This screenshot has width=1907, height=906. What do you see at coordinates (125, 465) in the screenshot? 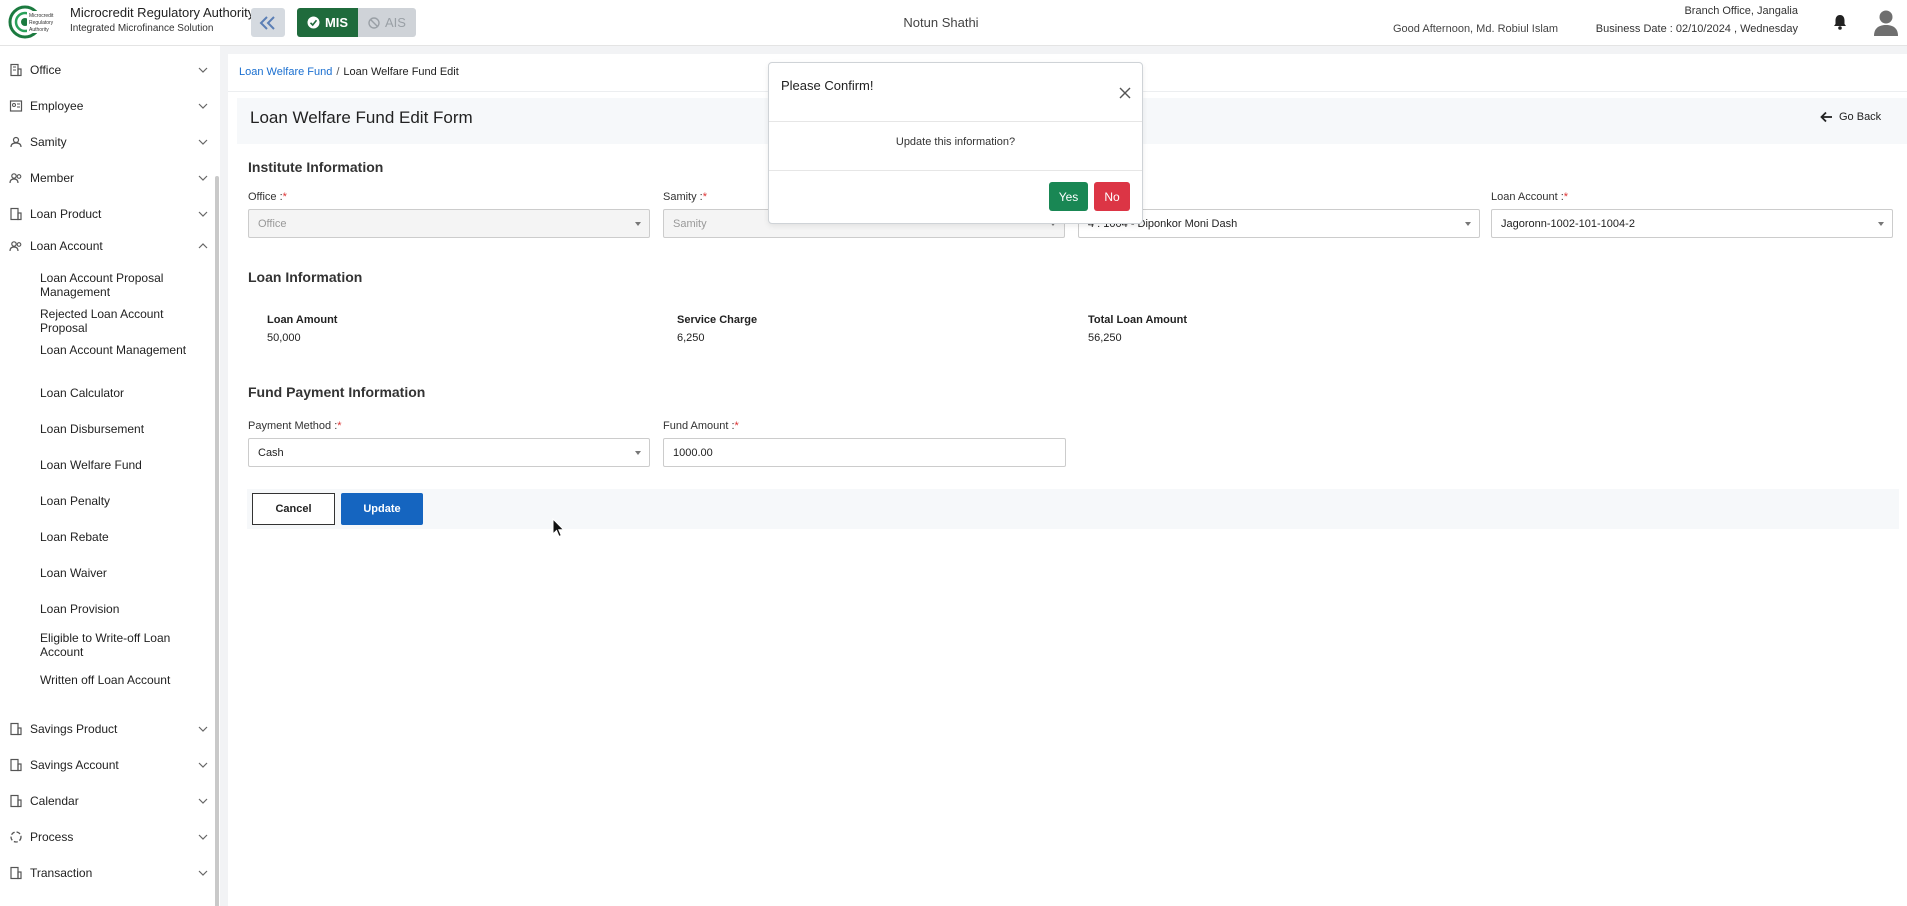
I see `sidebar-subitem-loan-welfare-fund: Loan Welfare Fund` at bounding box center [125, 465].